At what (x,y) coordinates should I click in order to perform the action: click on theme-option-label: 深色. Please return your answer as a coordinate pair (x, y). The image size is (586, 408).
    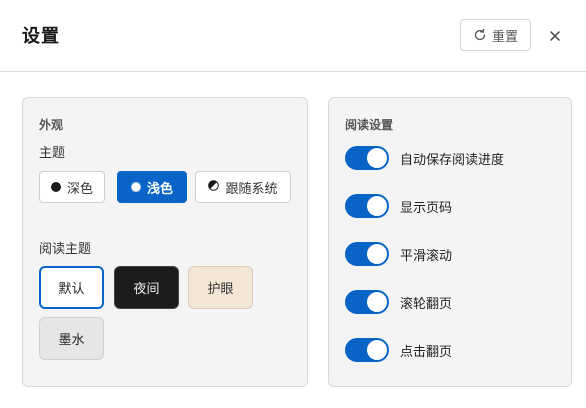
    Looking at the image, I should click on (79, 189).